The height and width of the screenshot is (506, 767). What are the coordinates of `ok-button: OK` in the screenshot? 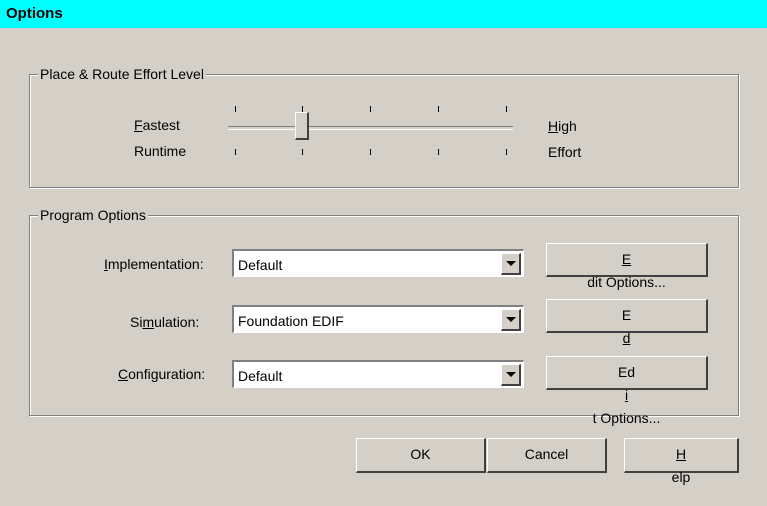 It's located at (421, 455).